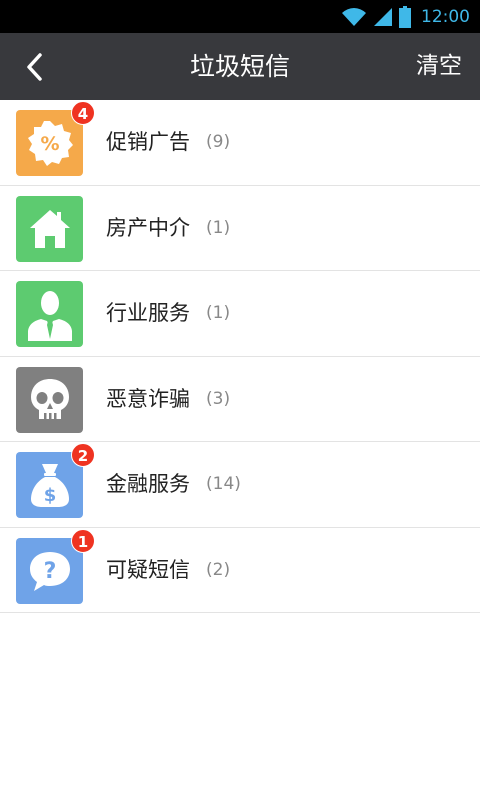  Describe the element at coordinates (148, 313) in the screenshot. I see `item-label: 行业服务` at that location.